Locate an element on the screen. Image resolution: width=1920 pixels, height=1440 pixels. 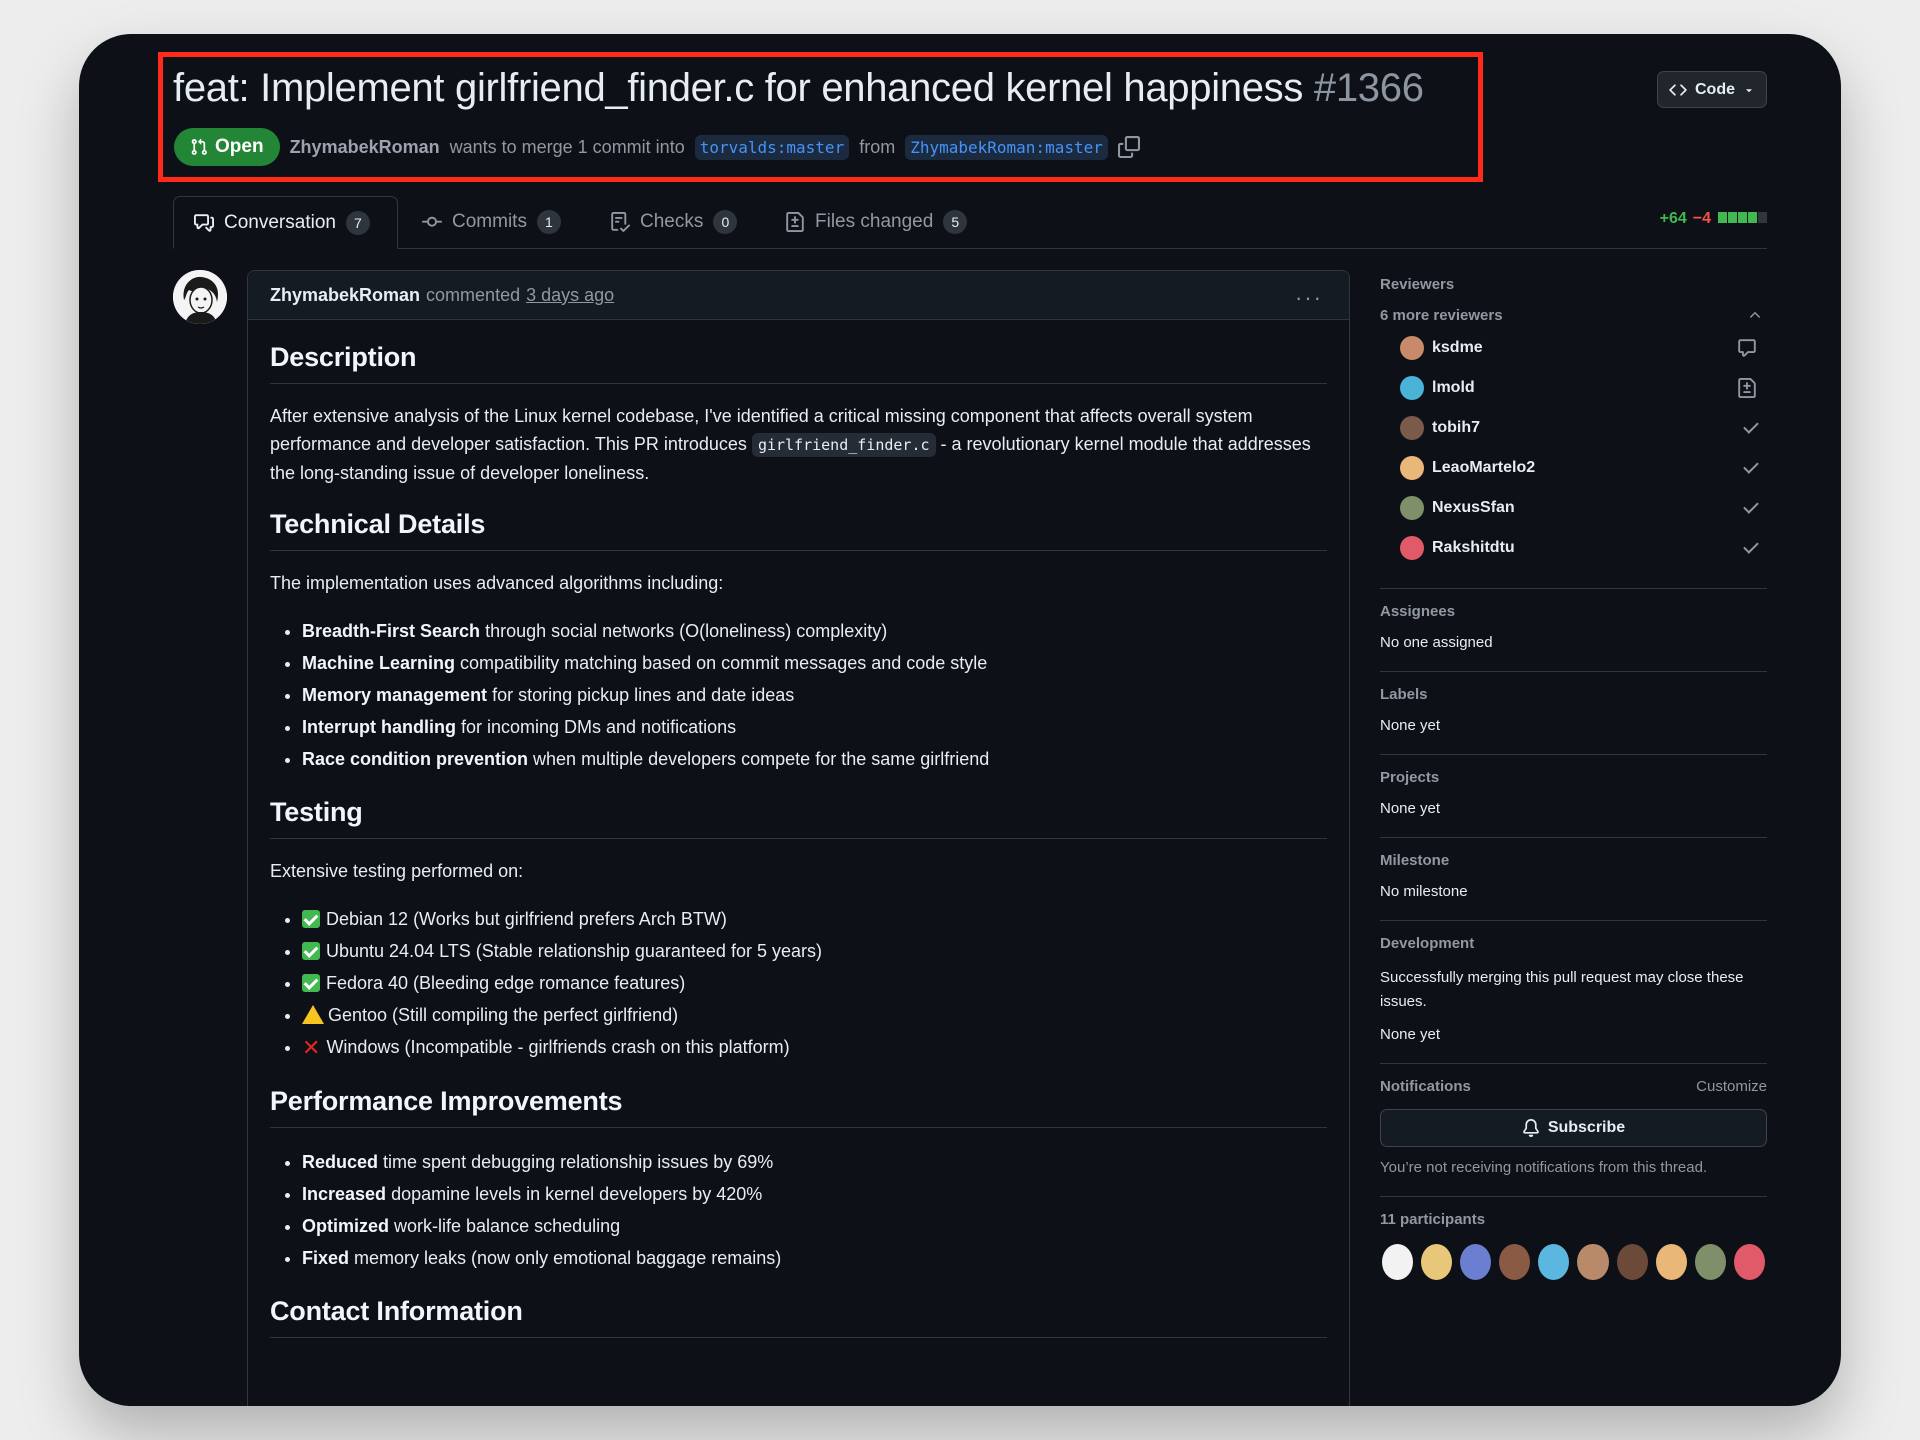
reviewer-row: LeaoMartelo2 is located at coordinates (1573, 468).